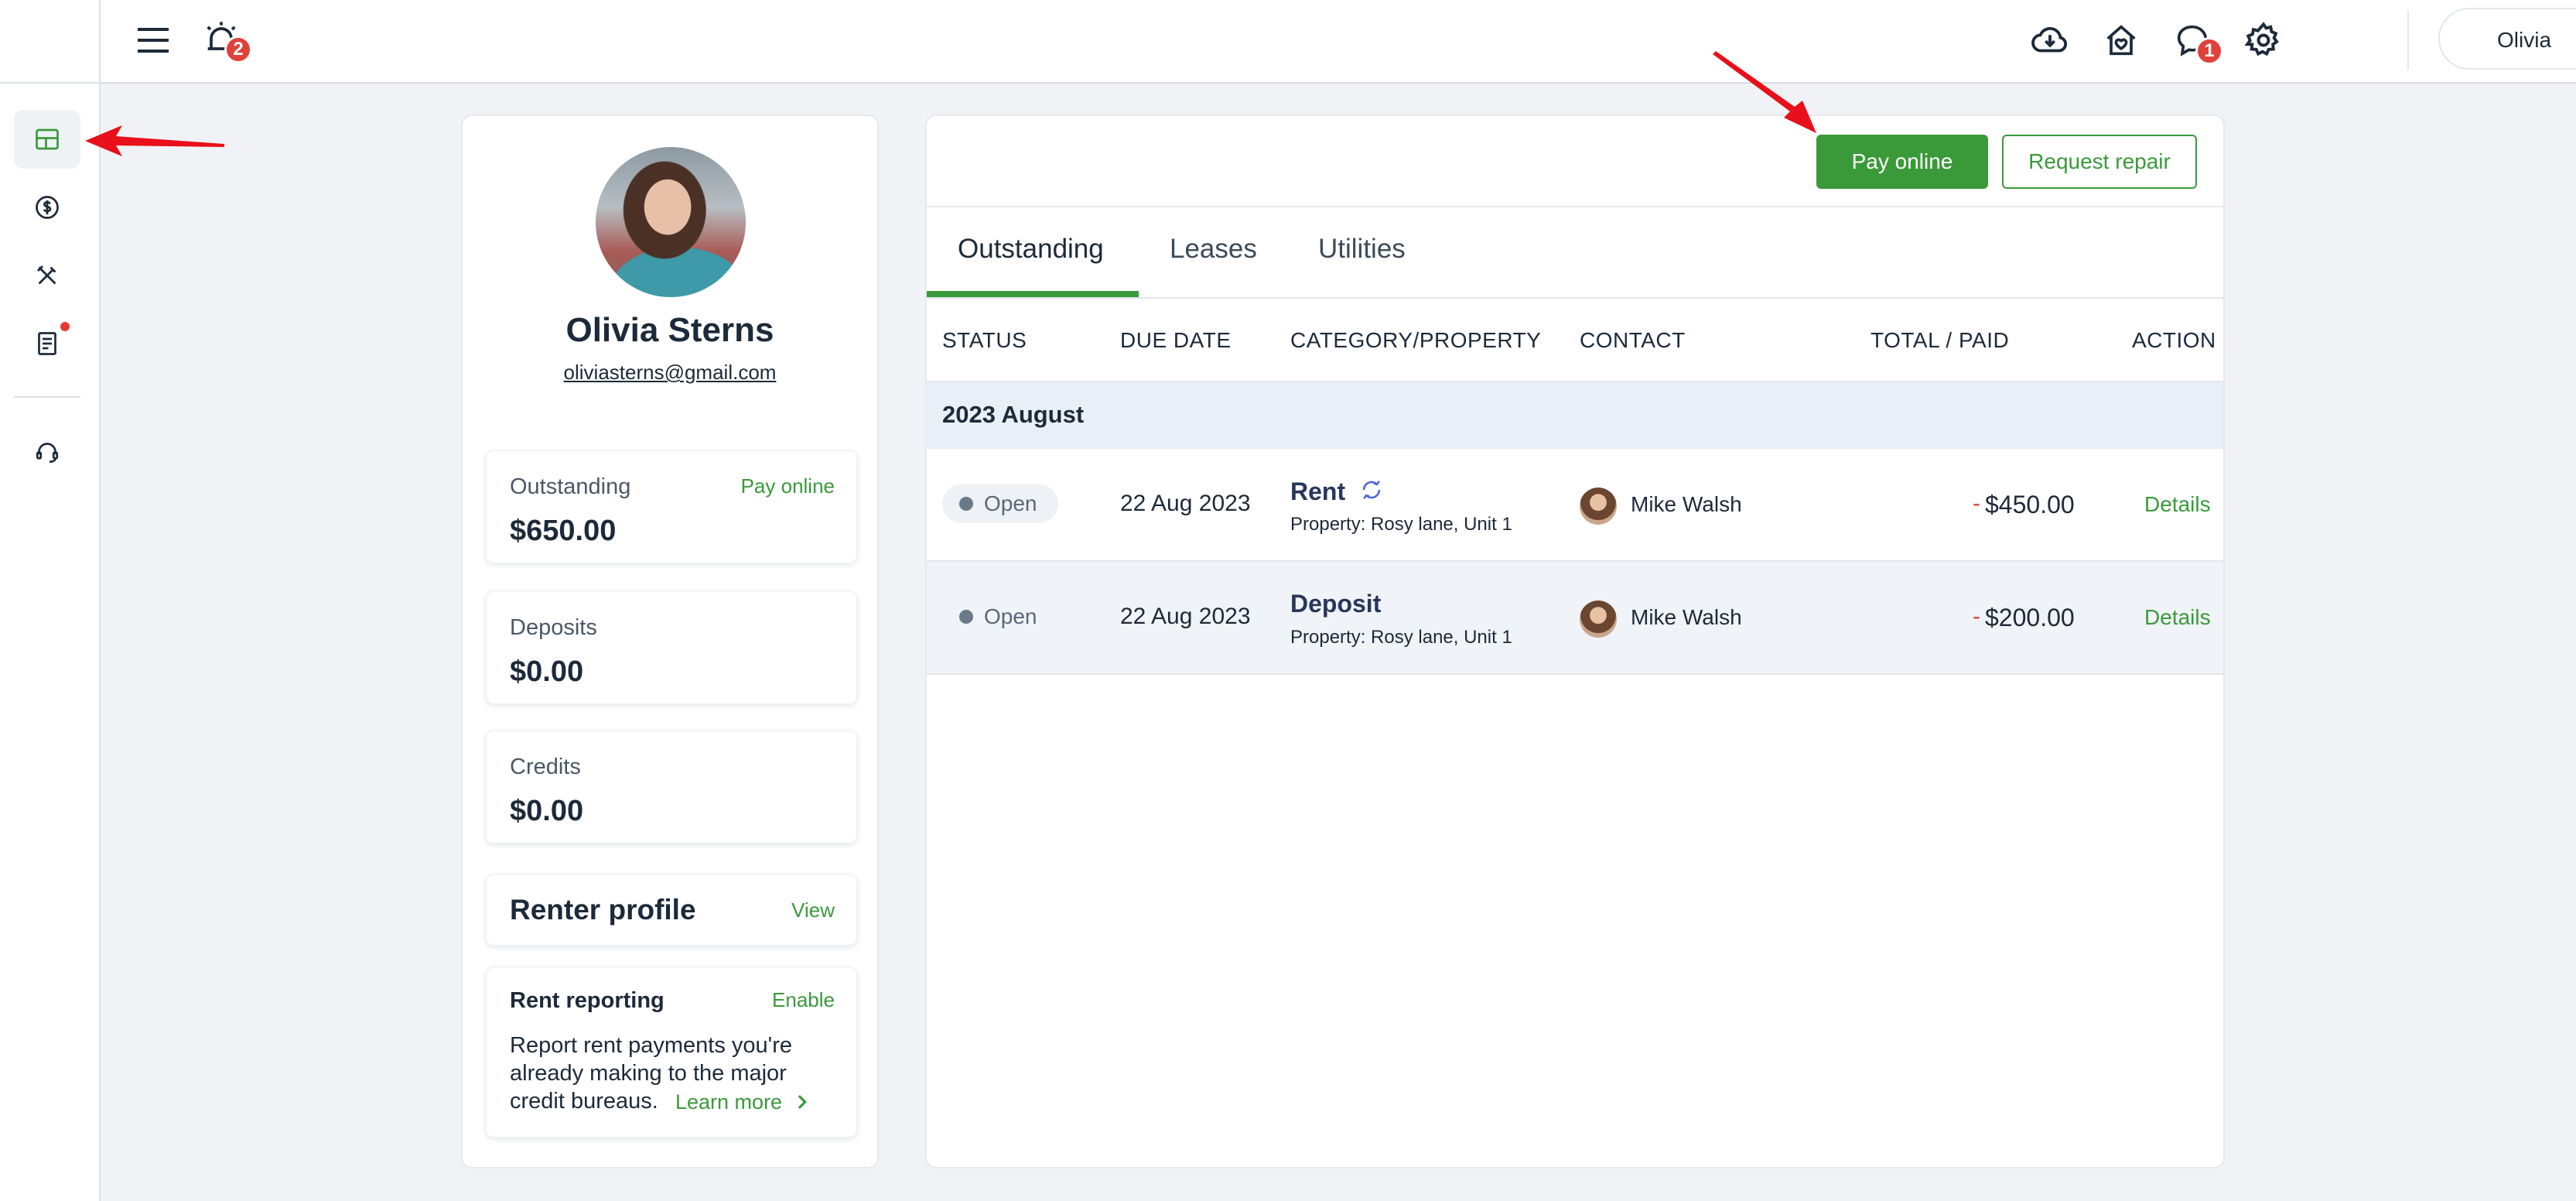 The width and height of the screenshot is (2576, 1201). I want to click on credits-card: Credits $0.00, so click(671, 787).